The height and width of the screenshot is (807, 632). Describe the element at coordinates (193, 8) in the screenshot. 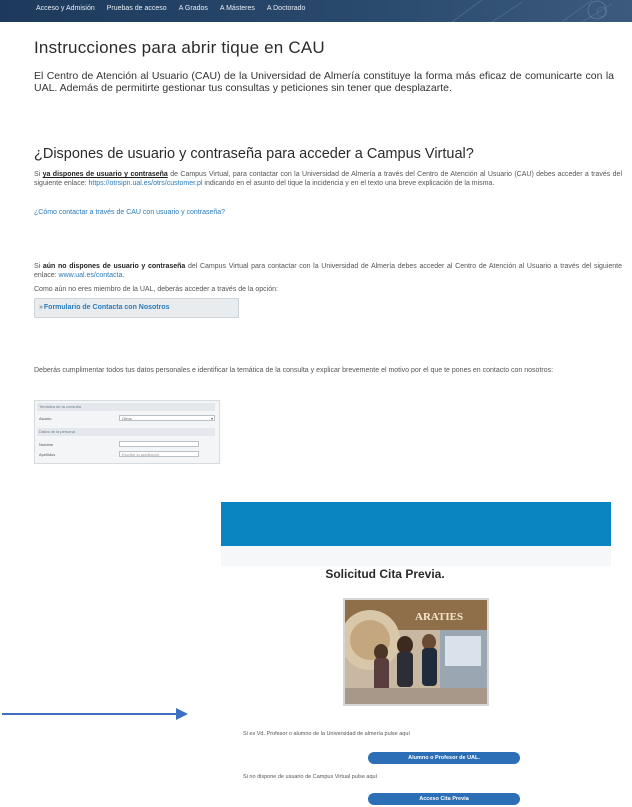

I see `nav-item-grados: A Grados` at that location.